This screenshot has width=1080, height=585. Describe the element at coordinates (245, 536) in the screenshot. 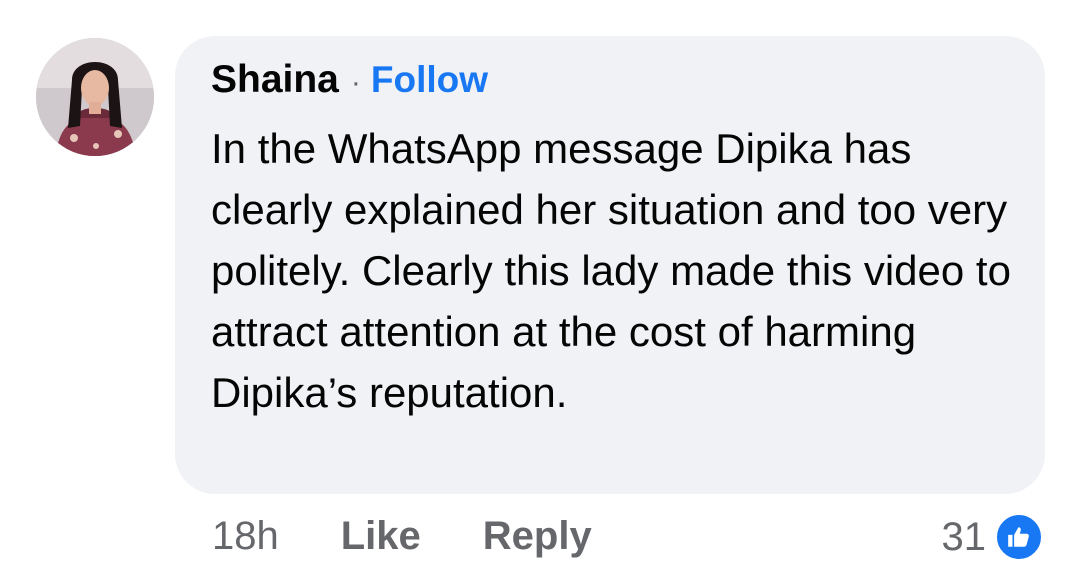

I see `timestamp: 18h` at that location.